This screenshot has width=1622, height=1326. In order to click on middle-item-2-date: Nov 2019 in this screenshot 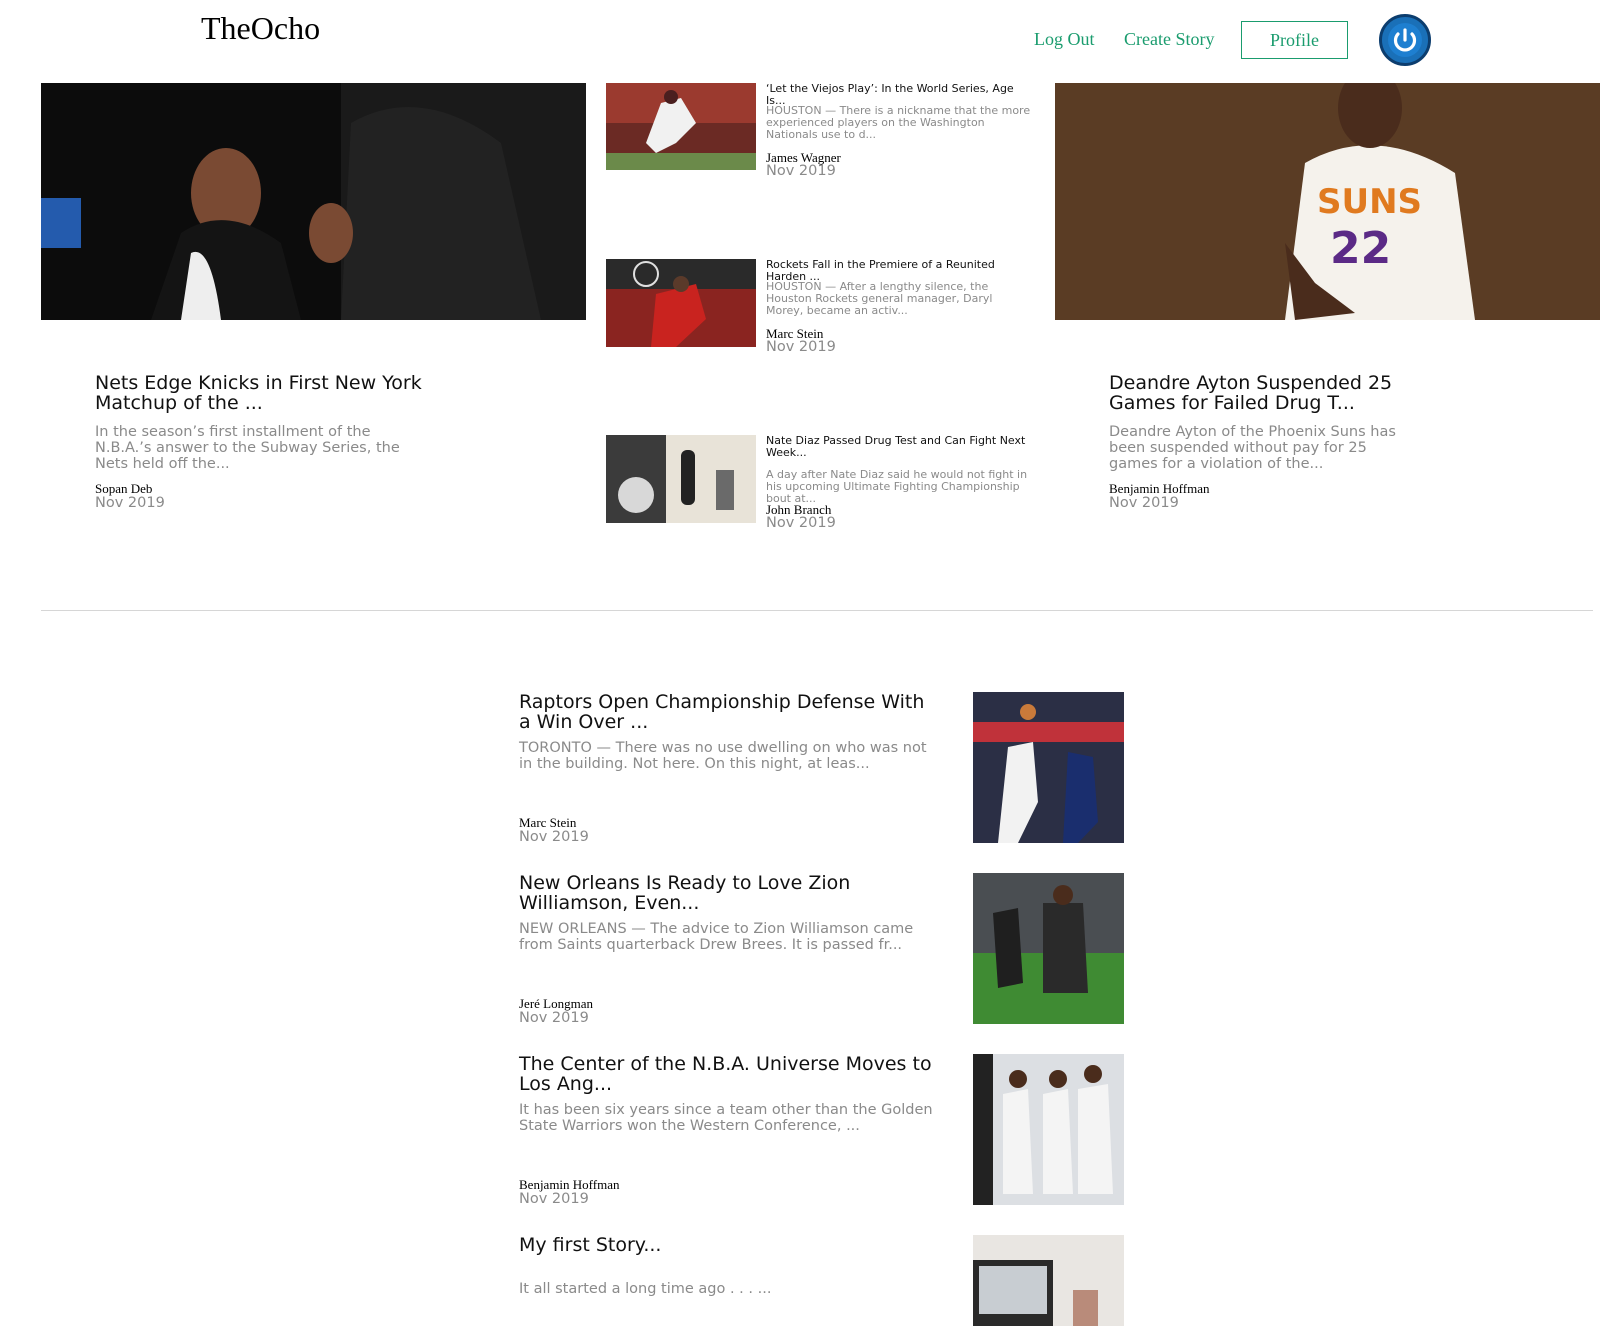, I will do `click(801, 347)`.